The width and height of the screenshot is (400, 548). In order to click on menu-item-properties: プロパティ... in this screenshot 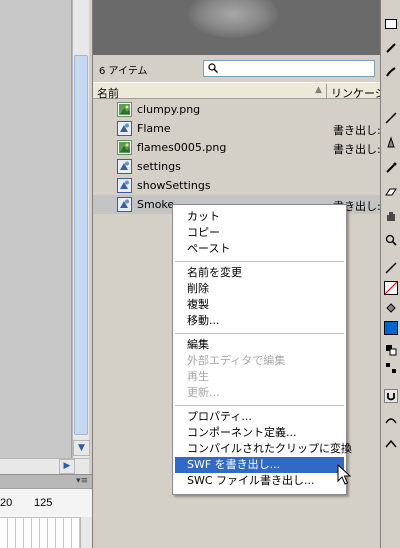, I will do `click(259, 417)`.